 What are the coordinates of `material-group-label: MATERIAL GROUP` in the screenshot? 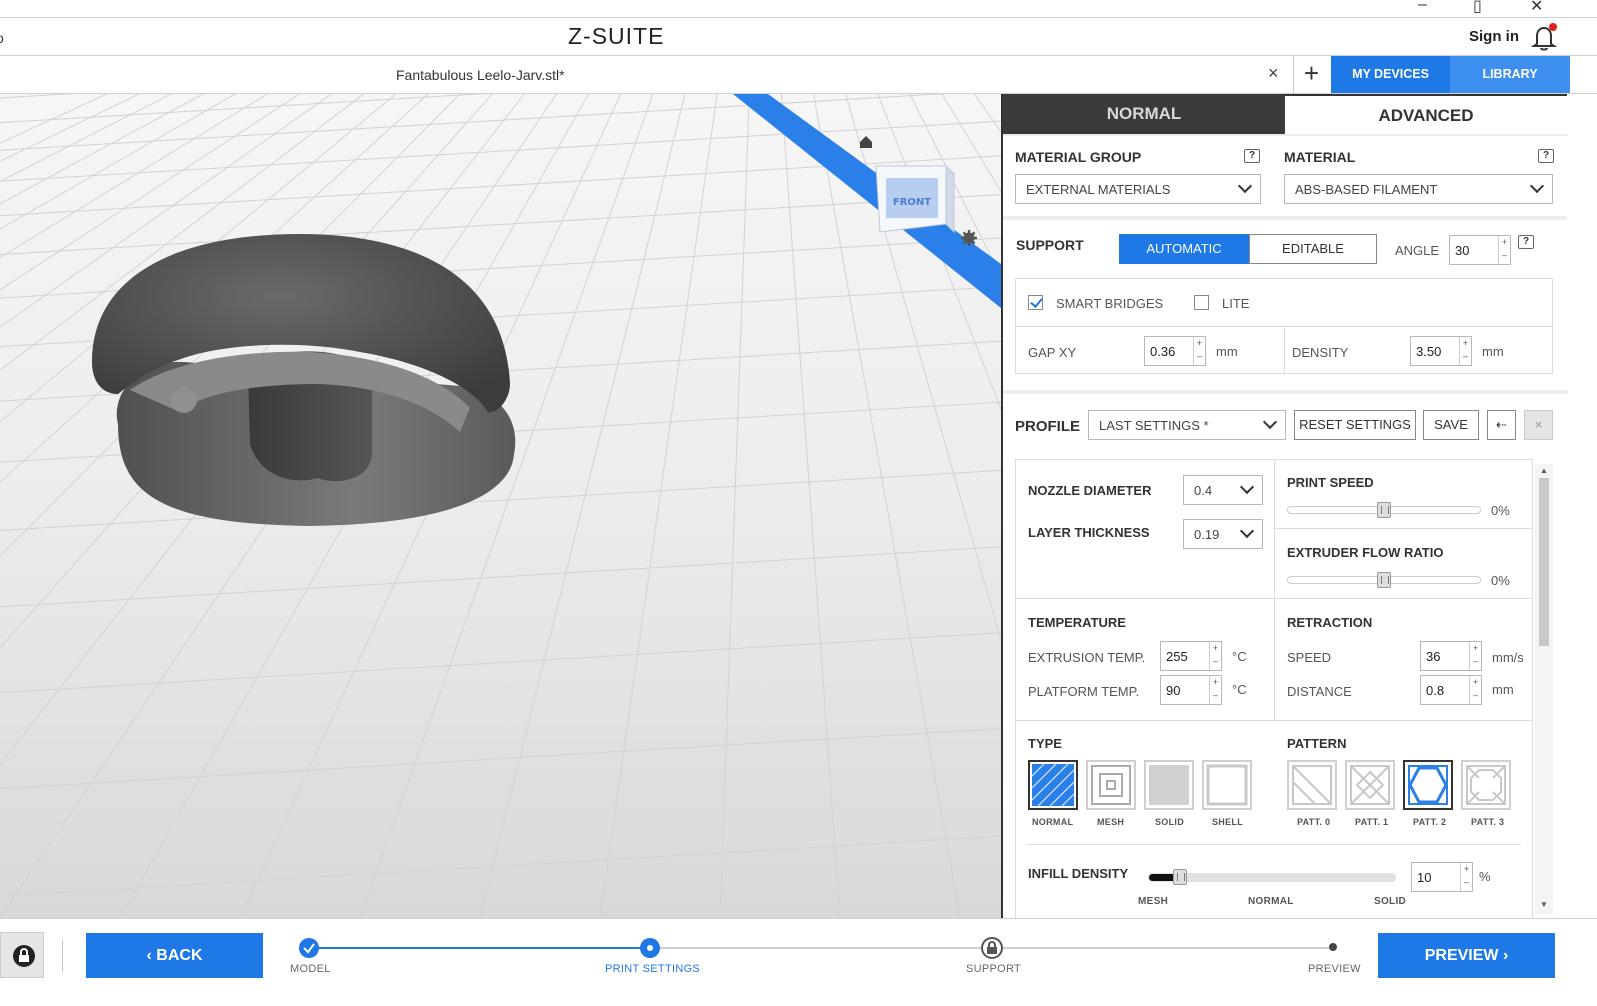 It's located at (1078, 157).